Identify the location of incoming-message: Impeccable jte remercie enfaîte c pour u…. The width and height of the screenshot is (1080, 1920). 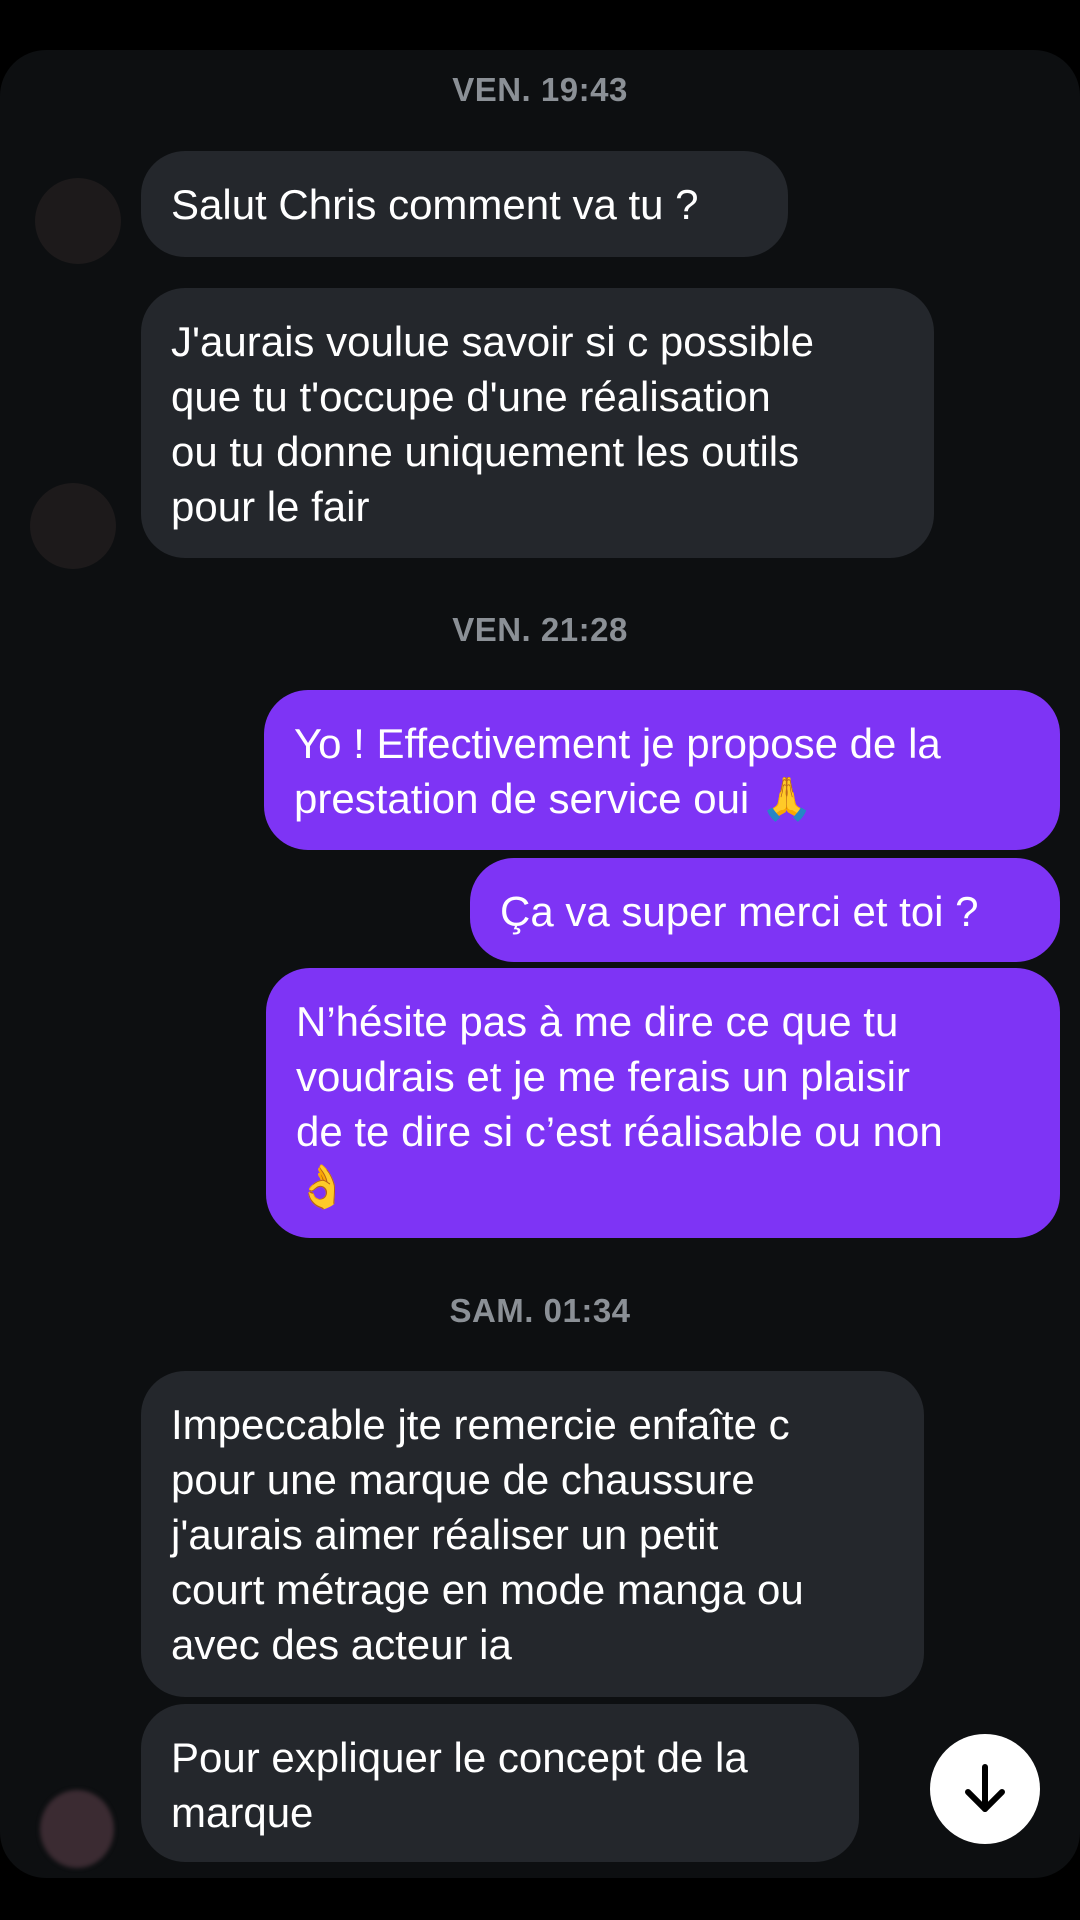
(532, 1534).